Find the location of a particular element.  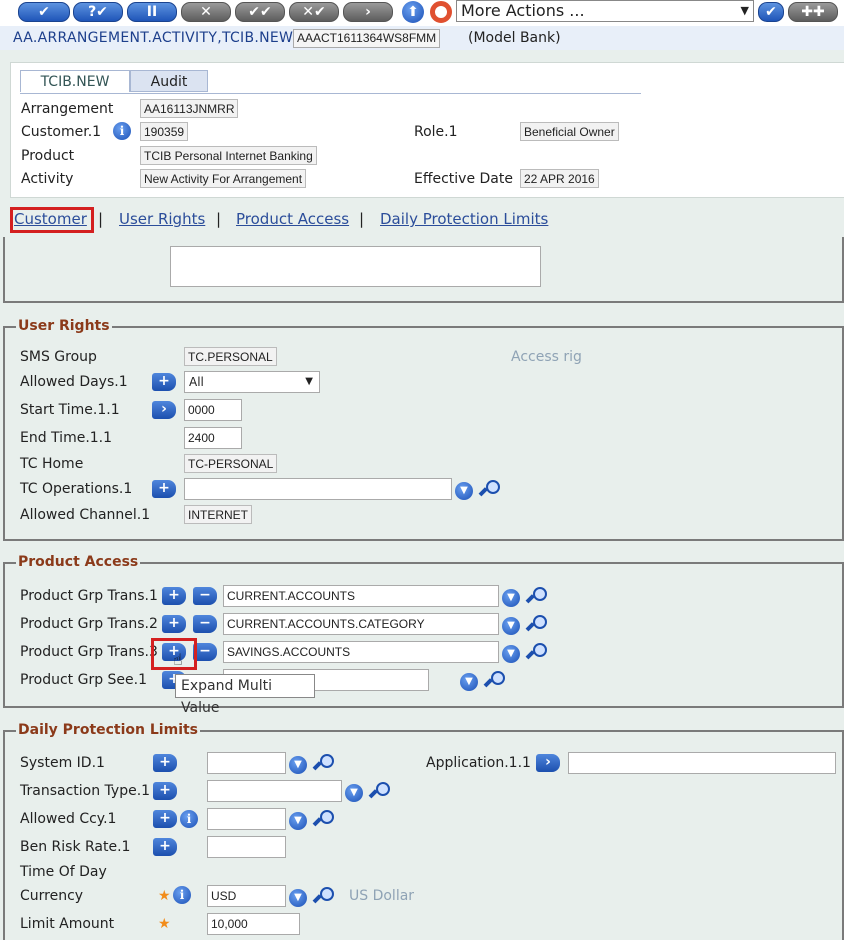

tc-operations-label: TC Operations.1 is located at coordinates (76, 489).